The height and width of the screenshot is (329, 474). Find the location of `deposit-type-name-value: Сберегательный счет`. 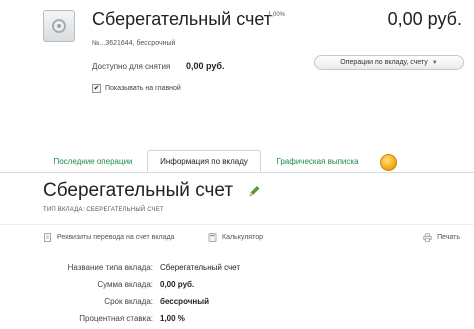

deposit-type-name-value: Сберегательный счет is located at coordinates (200, 267).